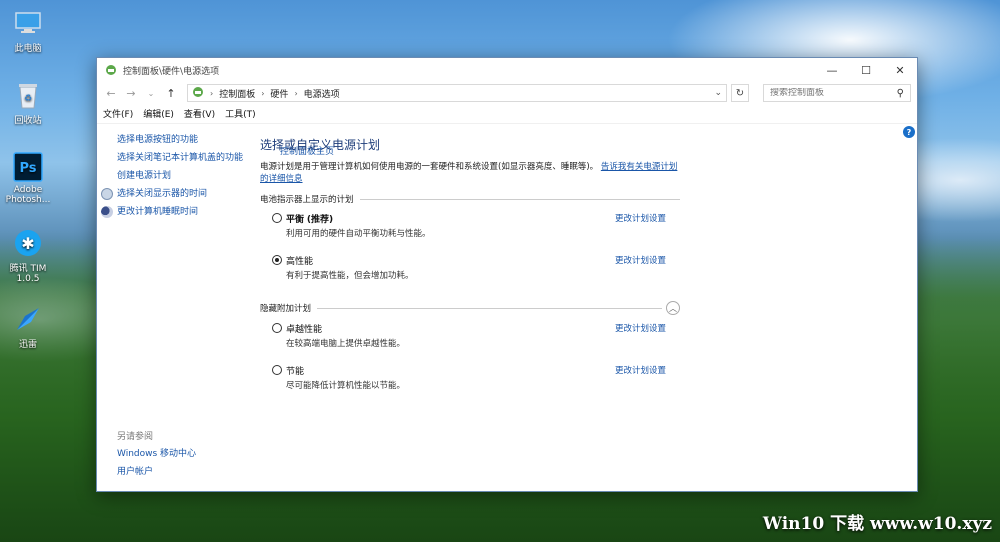 The width and height of the screenshot is (1000, 542). Describe the element at coordinates (470, 384) in the screenshot. I see `plan-power-saver: 节能 尽可能降低计算机性能以节能。 更改计划设置` at that location.